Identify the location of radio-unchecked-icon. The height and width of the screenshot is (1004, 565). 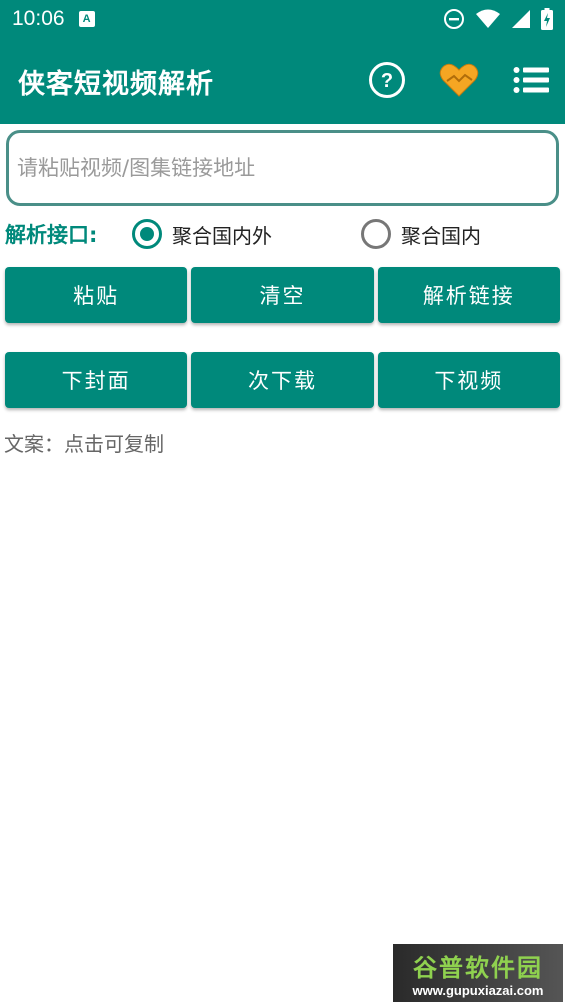
(376, 234).